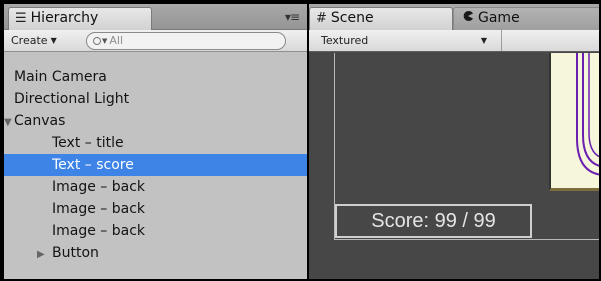  I want to click on tab-hierarchy: ☰ Hierarchy, so click(80, 18).